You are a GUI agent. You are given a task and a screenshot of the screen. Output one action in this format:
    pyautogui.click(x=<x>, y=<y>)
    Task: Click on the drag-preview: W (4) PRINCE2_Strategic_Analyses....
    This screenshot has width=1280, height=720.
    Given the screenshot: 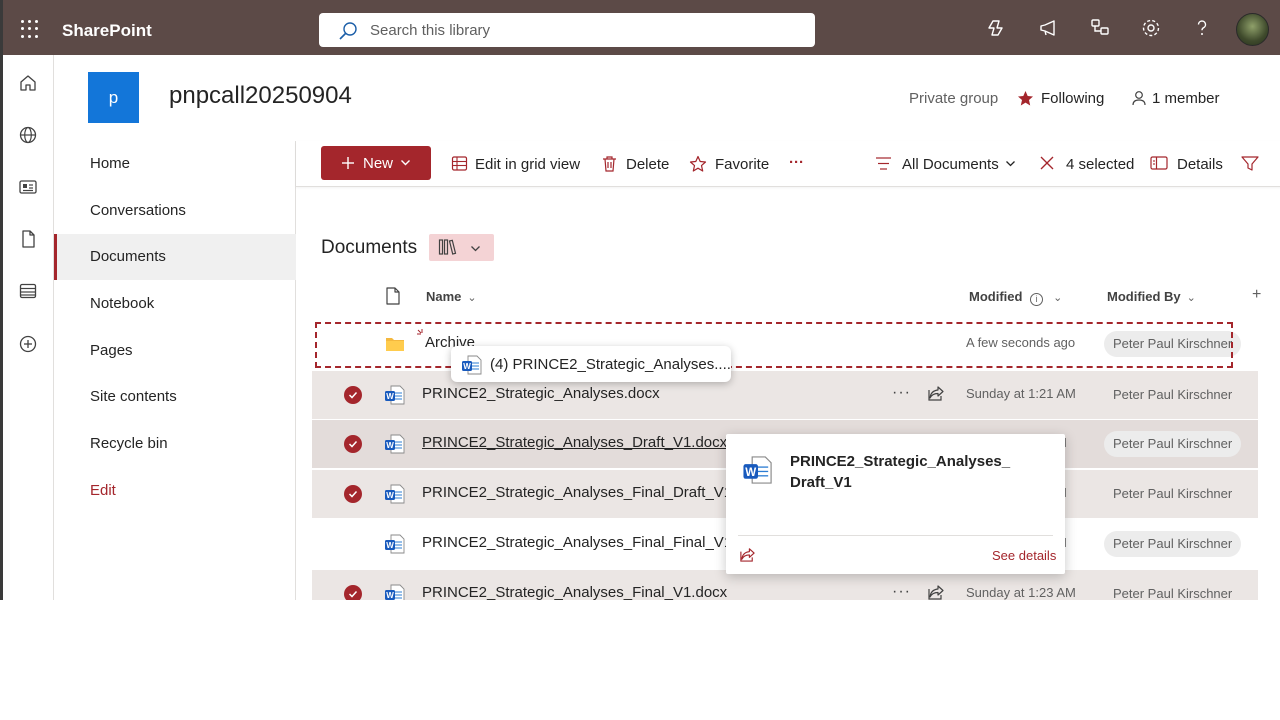 What is the action you would take?
    pyautogui.click(x=591, y=364)
    